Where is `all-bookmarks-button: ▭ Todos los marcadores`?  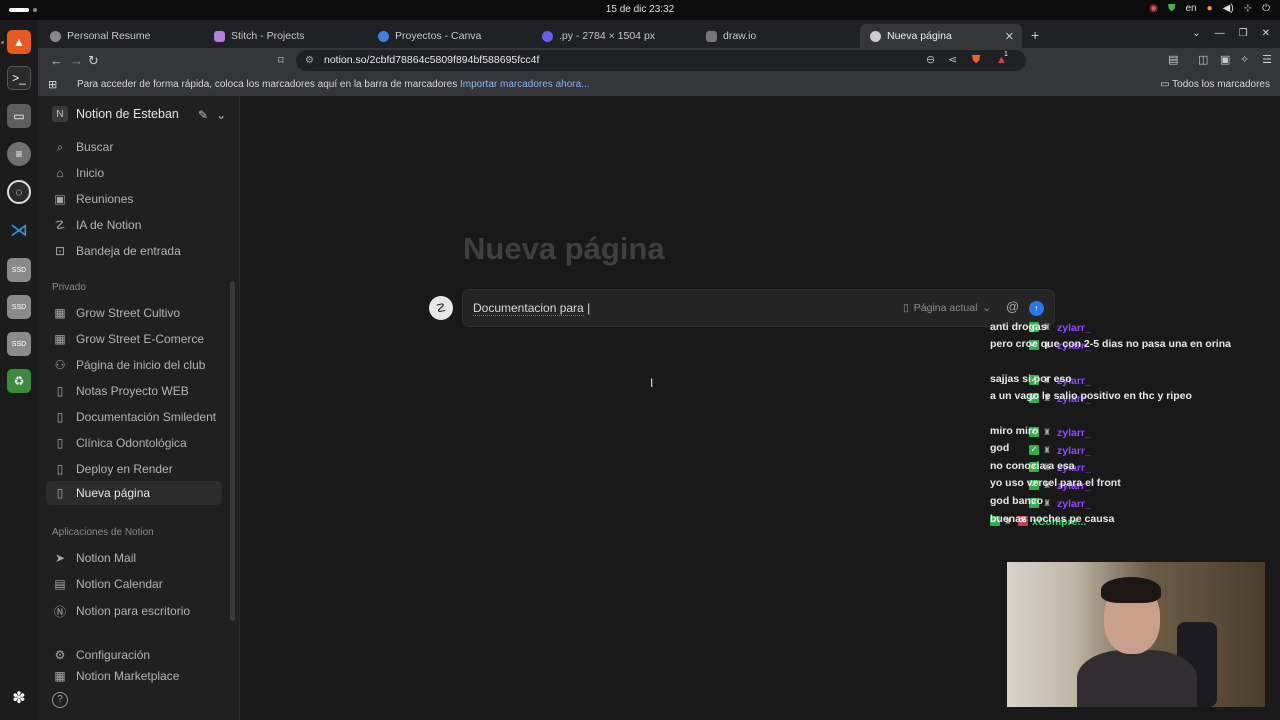 all-bookmarks-button: ▭ Todos los marcadores is located at coordinates (1215, 84).